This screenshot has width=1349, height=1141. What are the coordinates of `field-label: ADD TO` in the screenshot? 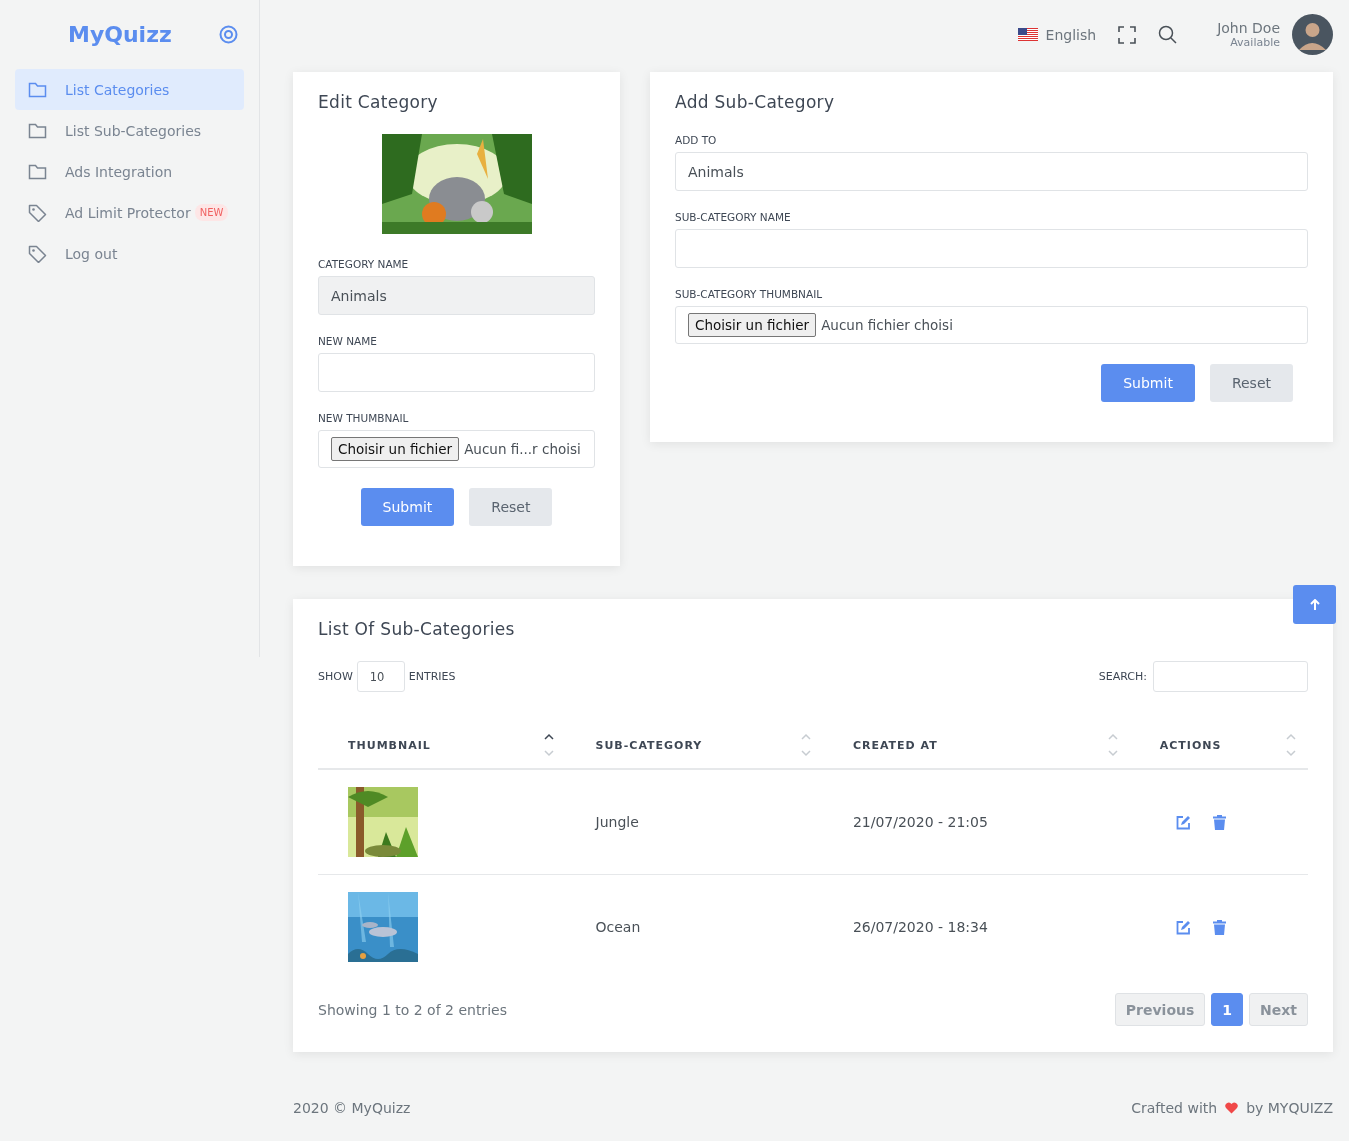 It's located at (696, 140).